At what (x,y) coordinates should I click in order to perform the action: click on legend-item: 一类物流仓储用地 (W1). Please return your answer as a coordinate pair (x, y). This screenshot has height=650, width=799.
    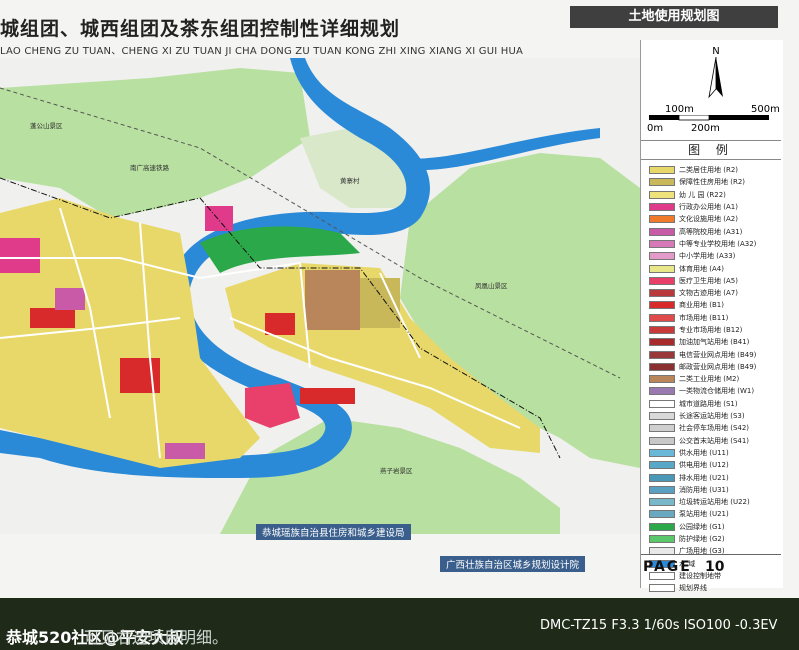
    Looking at the image, I should click on (715, 391).